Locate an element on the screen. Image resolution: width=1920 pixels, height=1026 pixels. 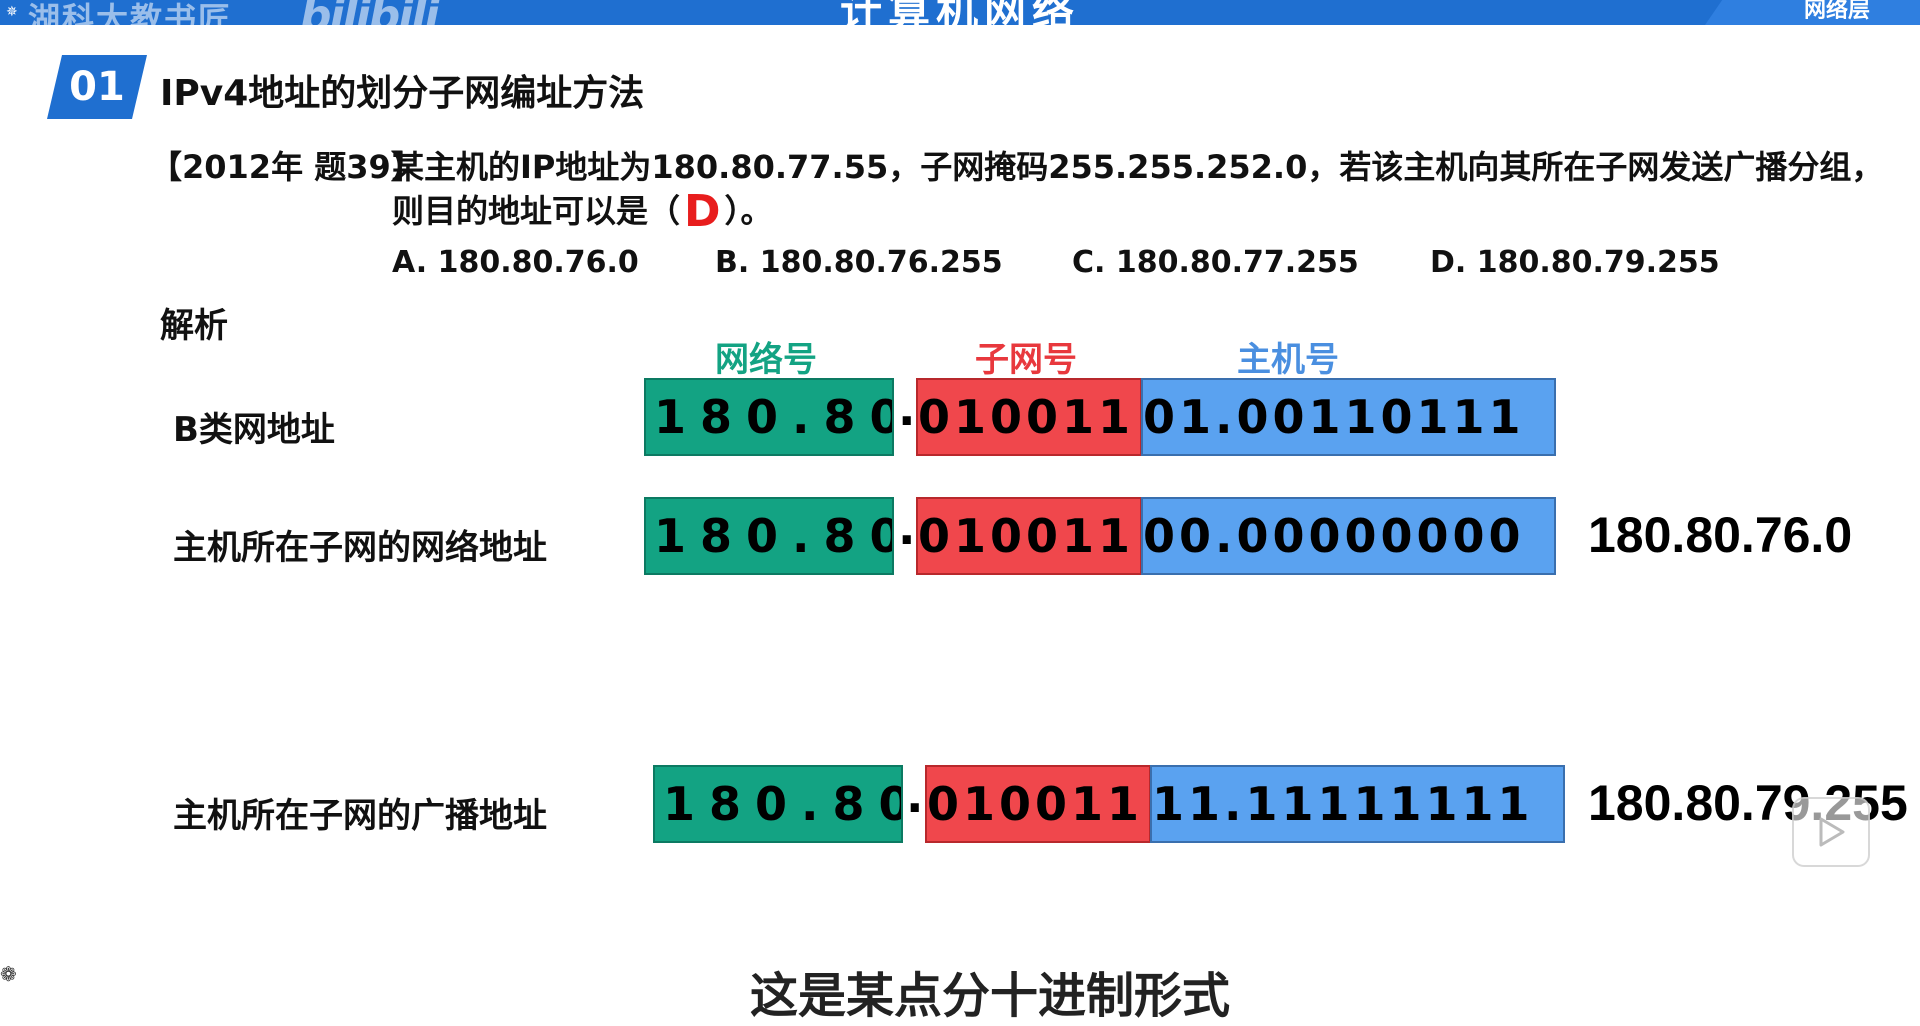
row2-host-segment: 00.00000000 is located at coordinates (1348, 536).